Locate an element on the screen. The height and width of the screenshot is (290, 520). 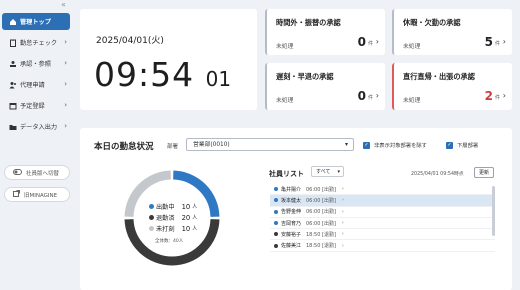
approval-card-overtime: 時間外・振替の承認 未処理 0 件 › is located at coordinates (325, 32).